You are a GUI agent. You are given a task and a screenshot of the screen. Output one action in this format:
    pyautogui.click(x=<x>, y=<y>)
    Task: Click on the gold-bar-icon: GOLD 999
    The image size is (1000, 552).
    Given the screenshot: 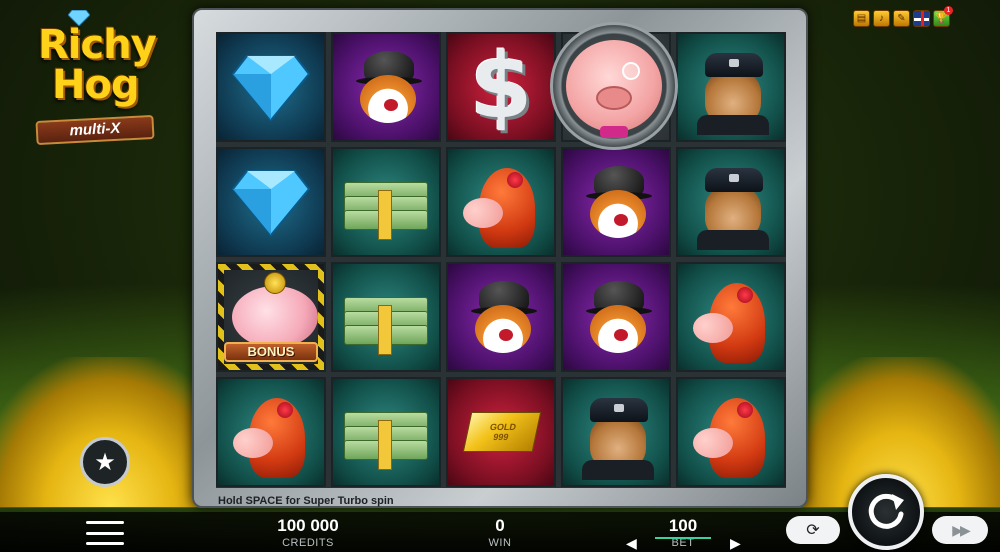 What is the action you would take?
    pyautogui.click(x=501, y=432)
    